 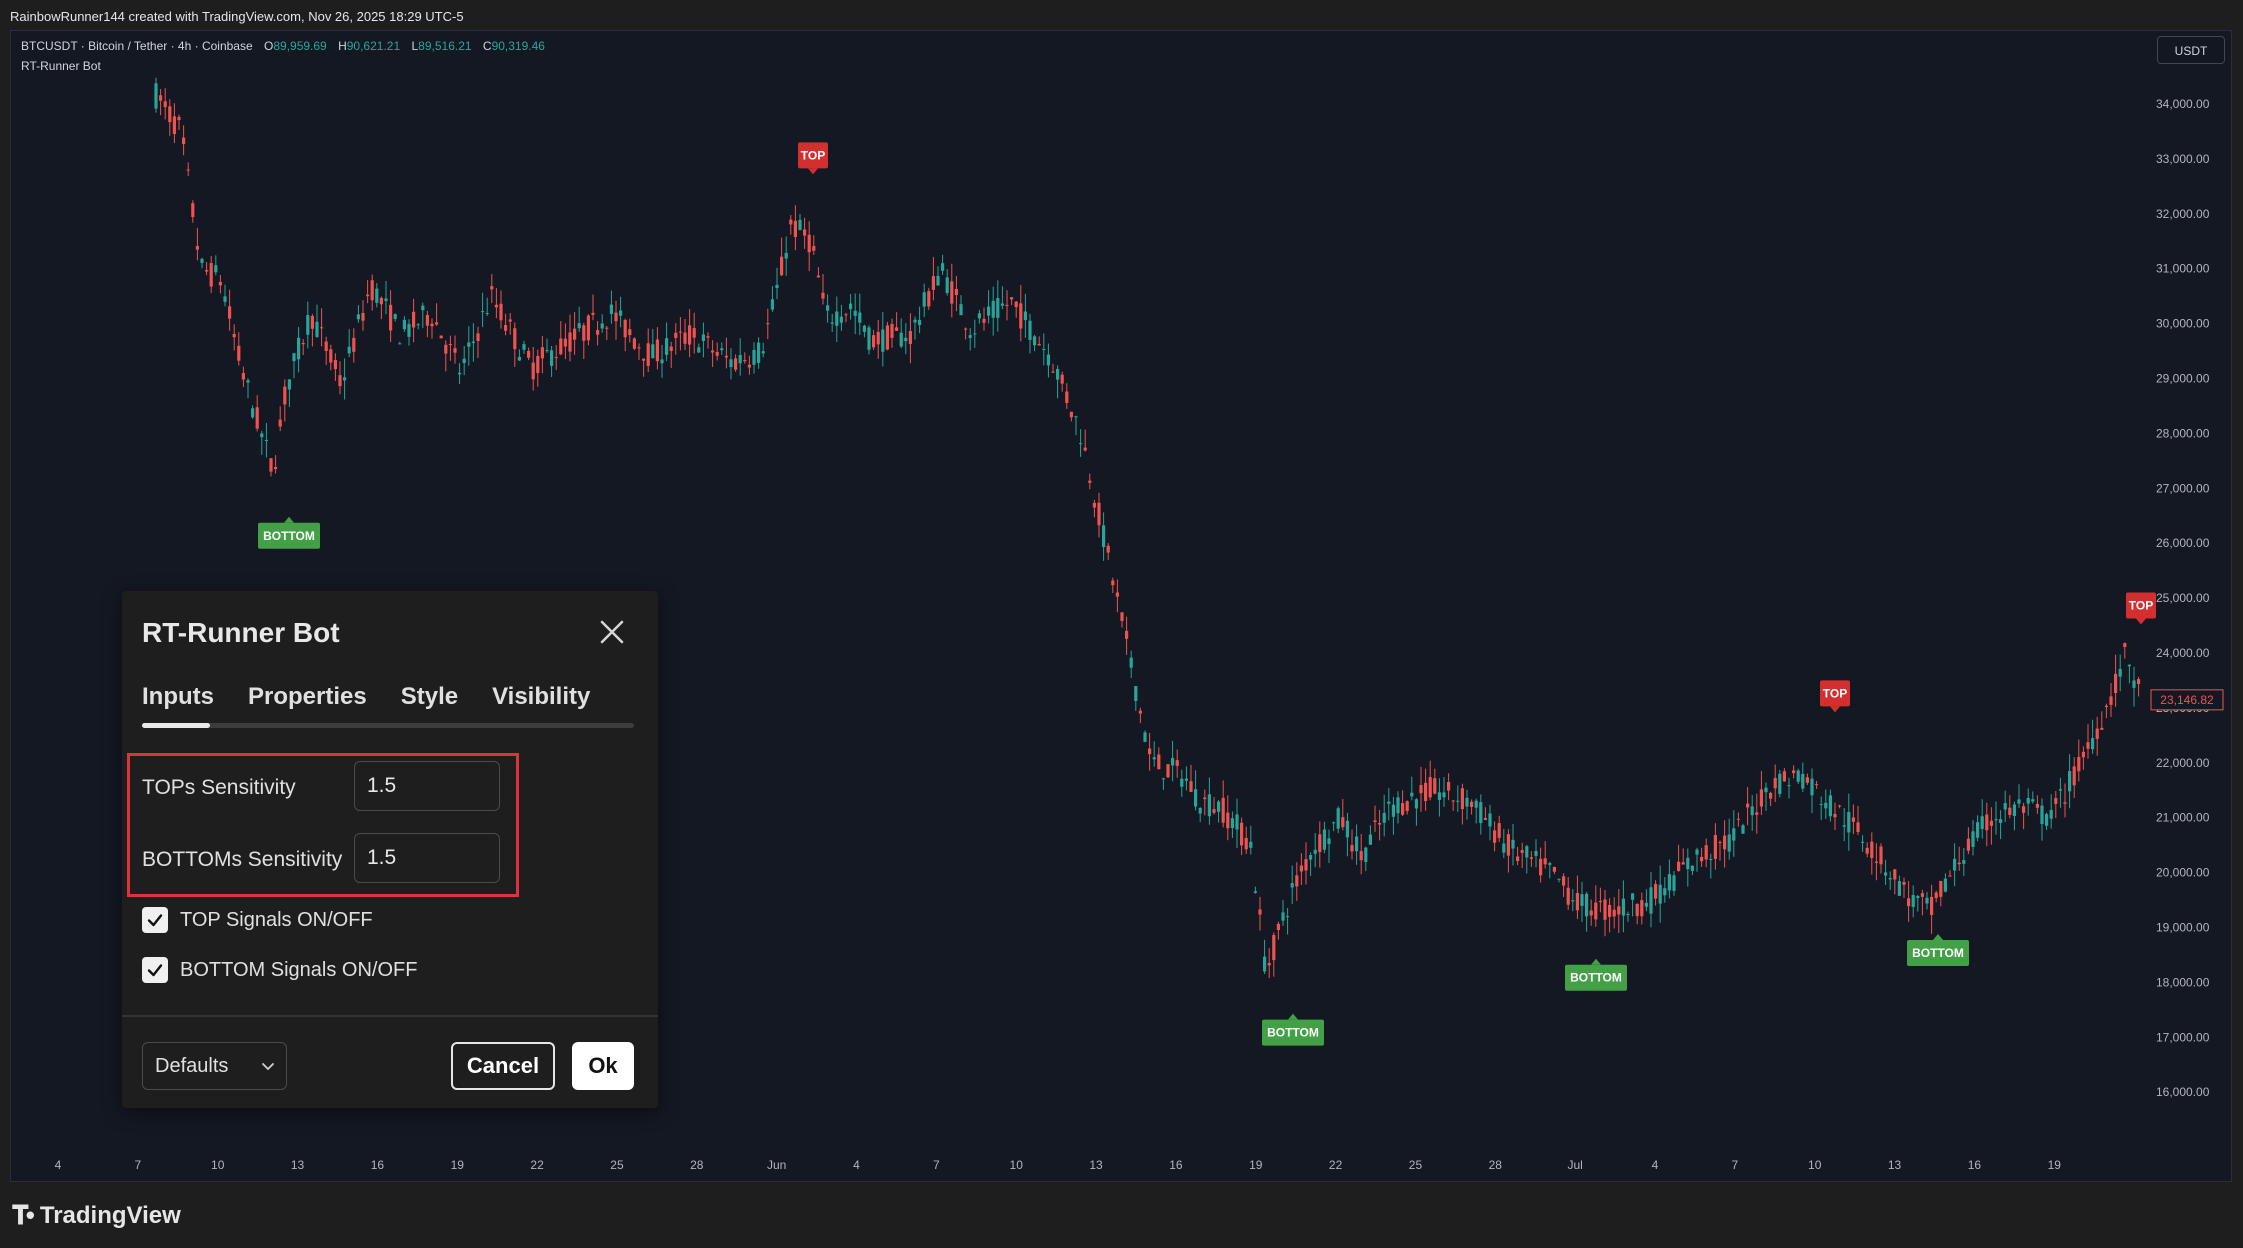 What do you see at coordinates (219, 787) in the screenshot?
I see `tops-sensitivity-label: TOPs Sensitivity` at bounding box center [219, 787].